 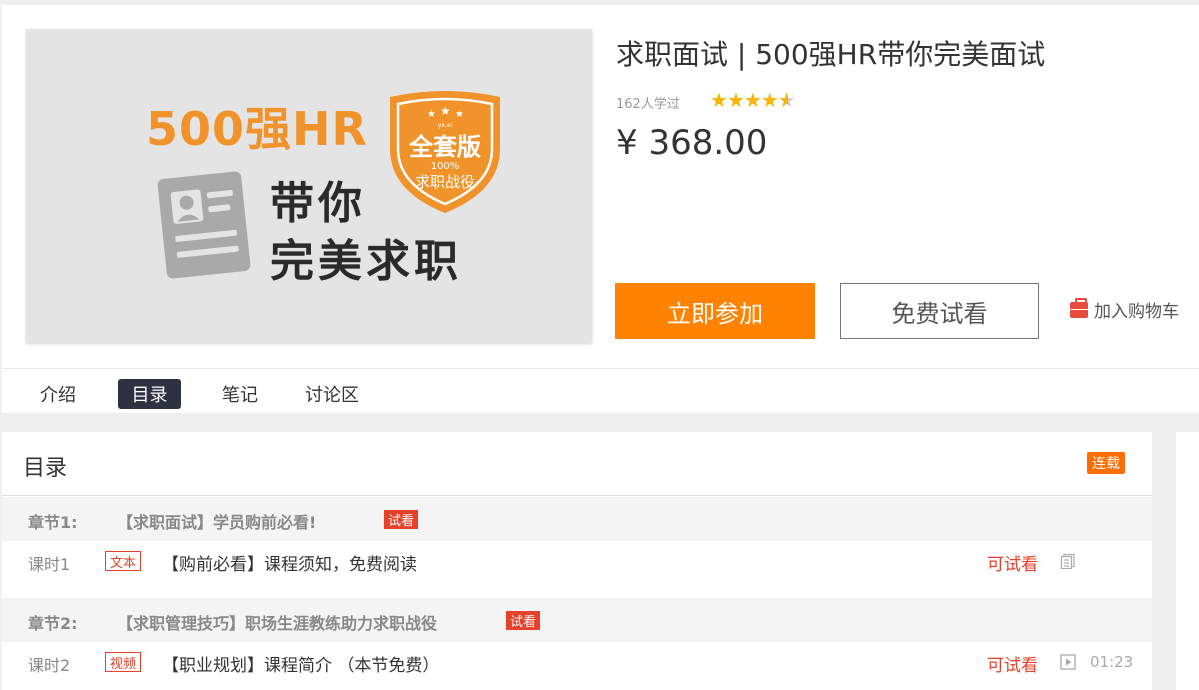 I want to click on tab-notes: 笔记, so click(x=240, y=394).